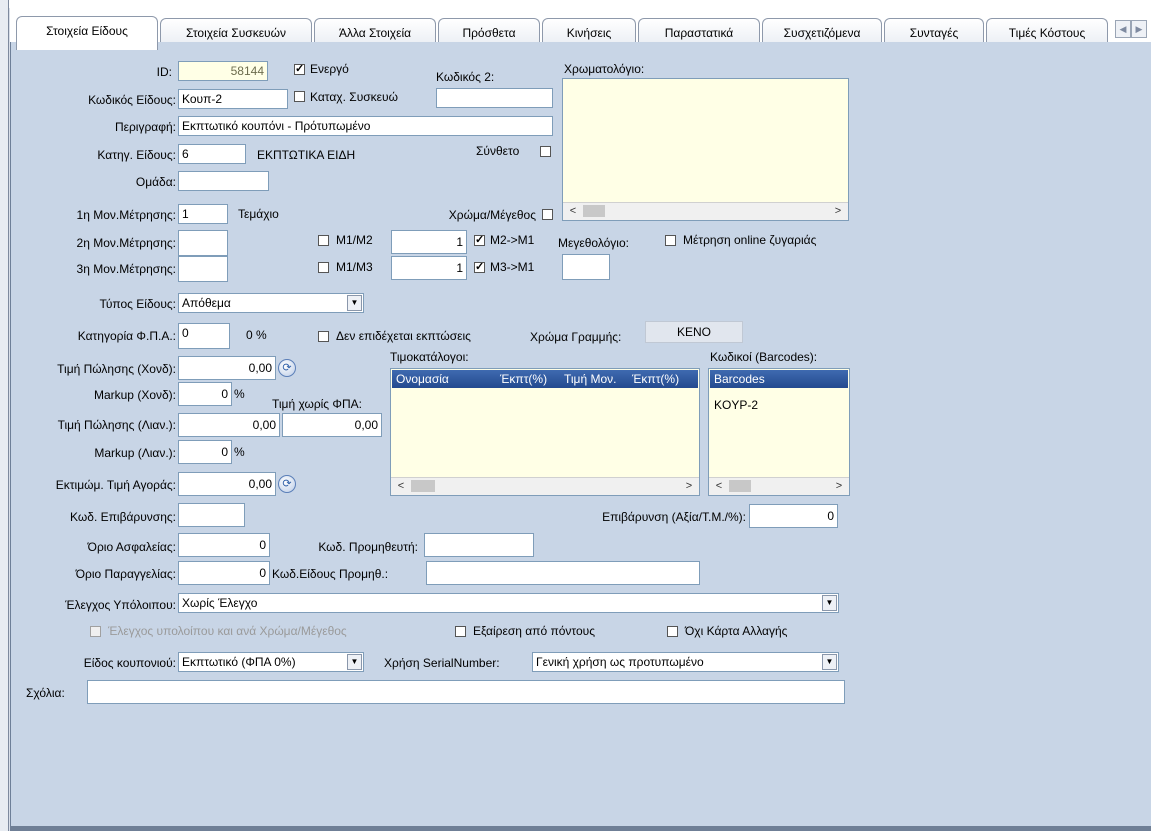  Describe the element at coordinates (466, 692) in the screenshot. I see `comments-input` at that location.